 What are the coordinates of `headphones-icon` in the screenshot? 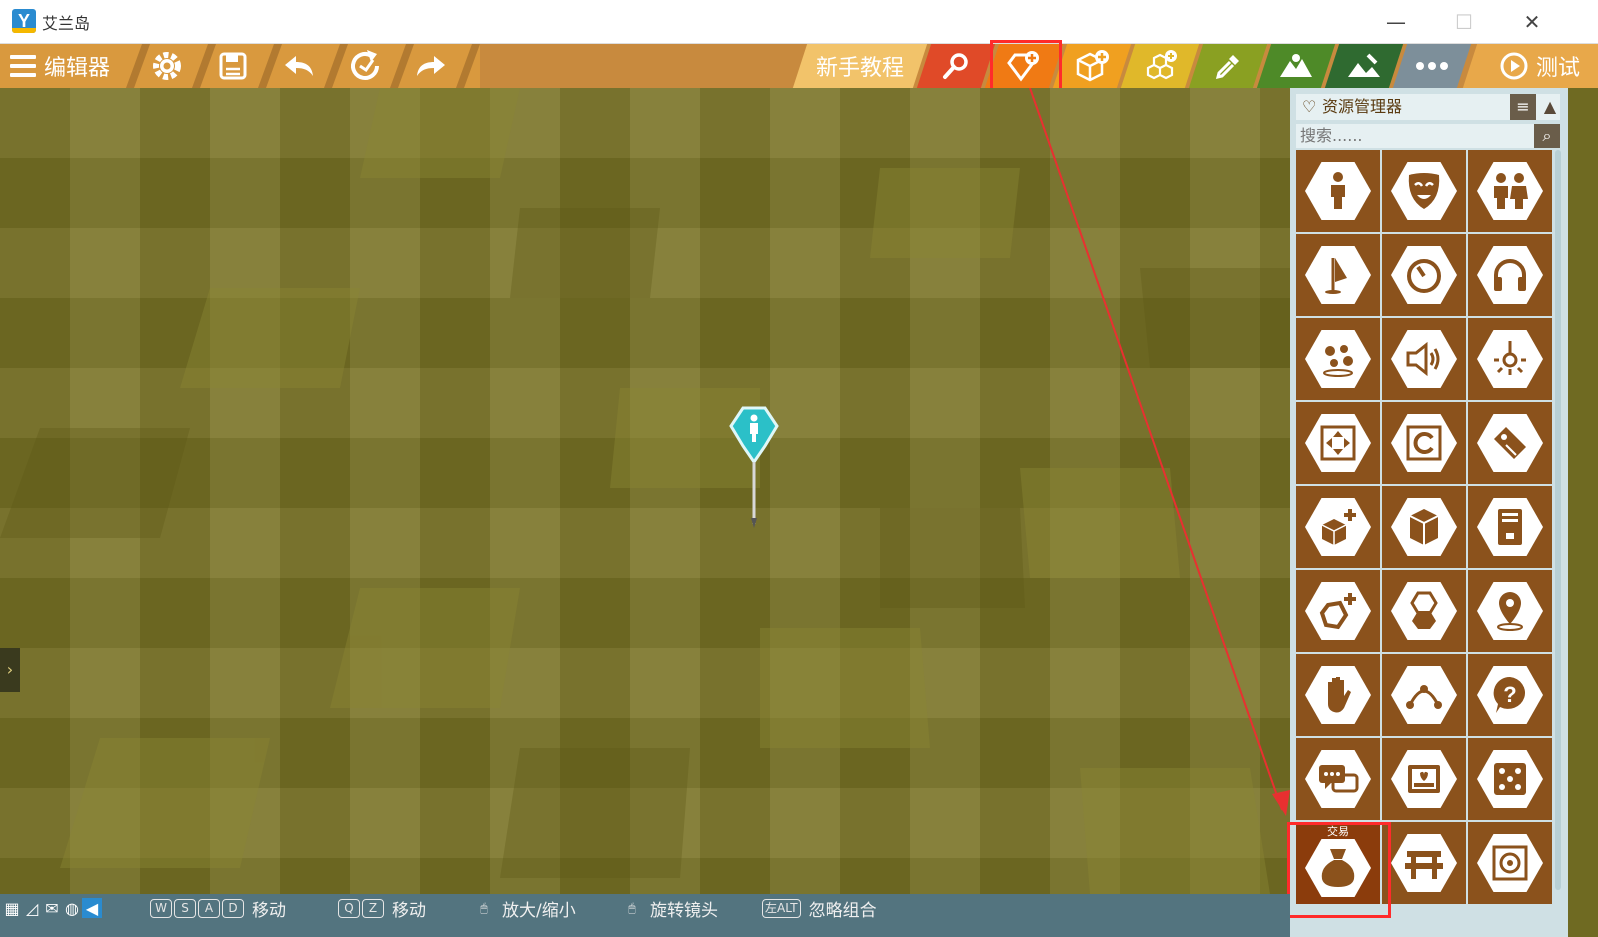 It's located at (1510, 275).